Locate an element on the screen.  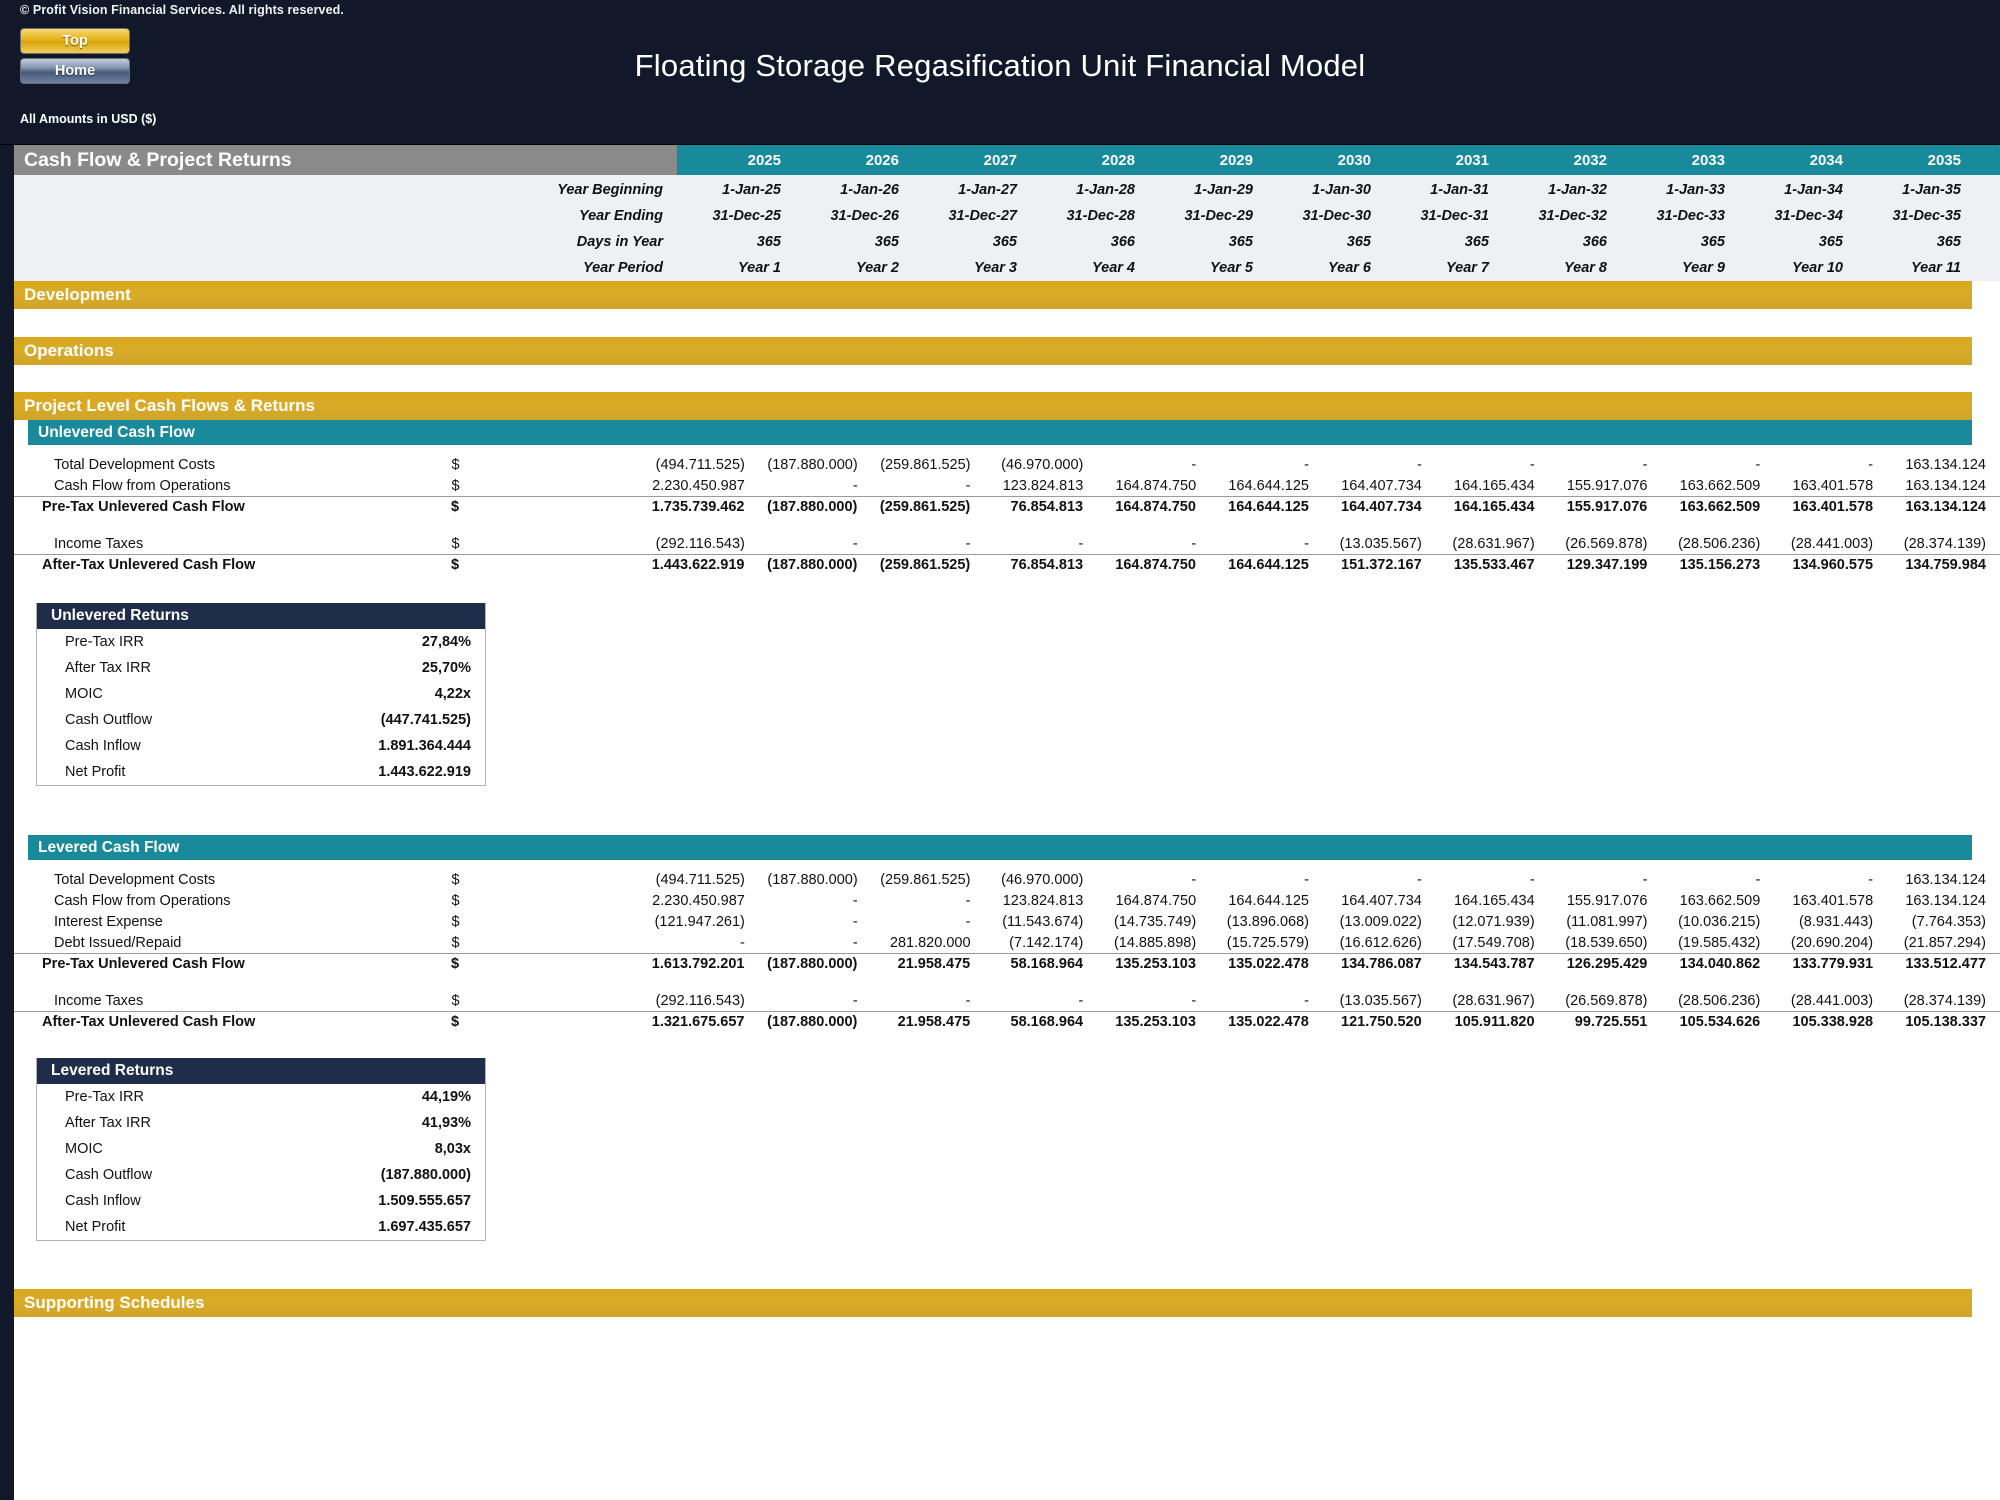
value-cell: 1.443.622.919 is located at coordinates (698, 565).